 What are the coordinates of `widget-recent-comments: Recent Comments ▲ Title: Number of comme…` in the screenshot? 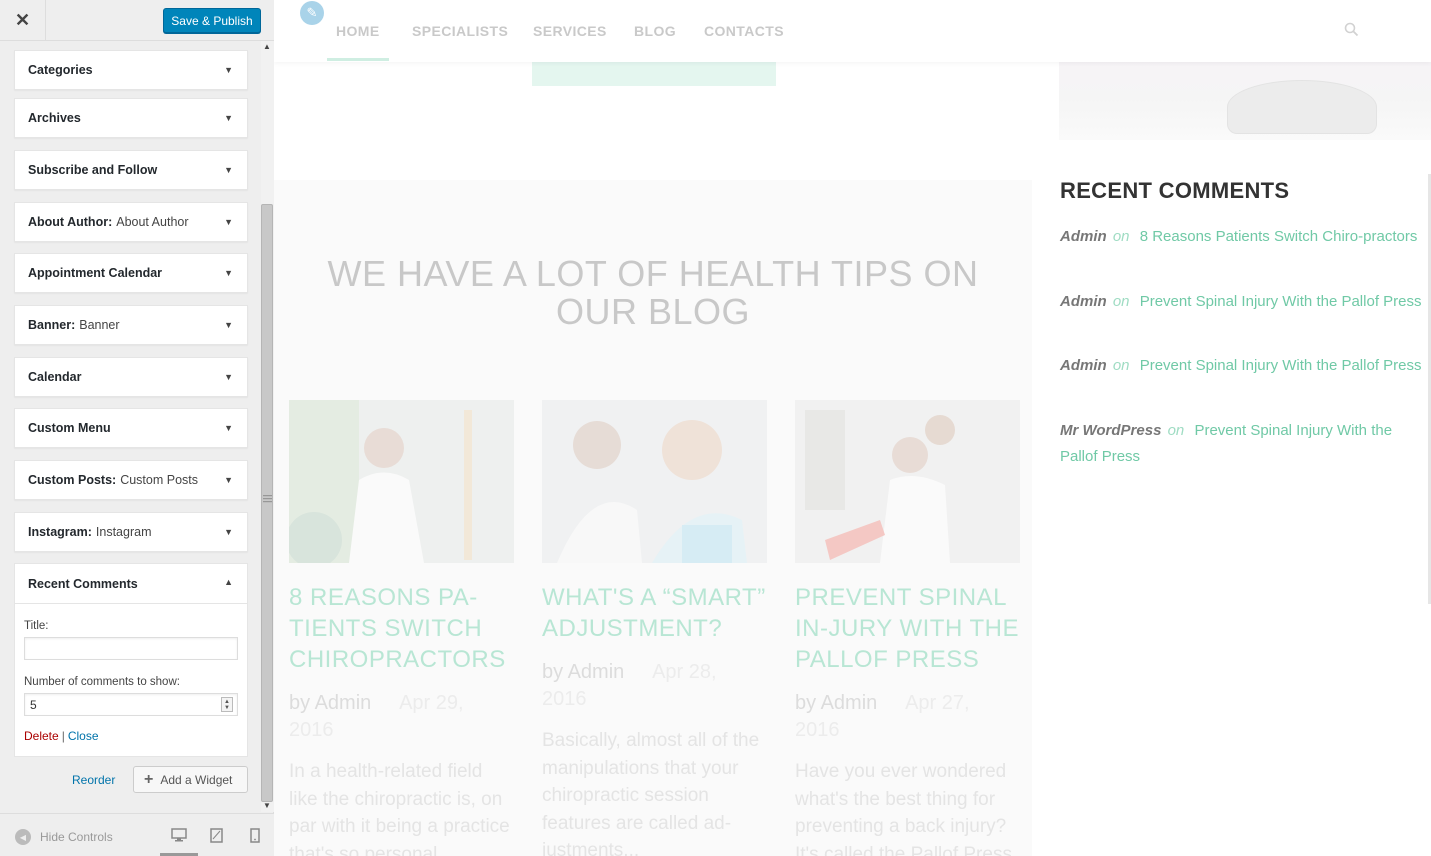 It's located at (131, 660).